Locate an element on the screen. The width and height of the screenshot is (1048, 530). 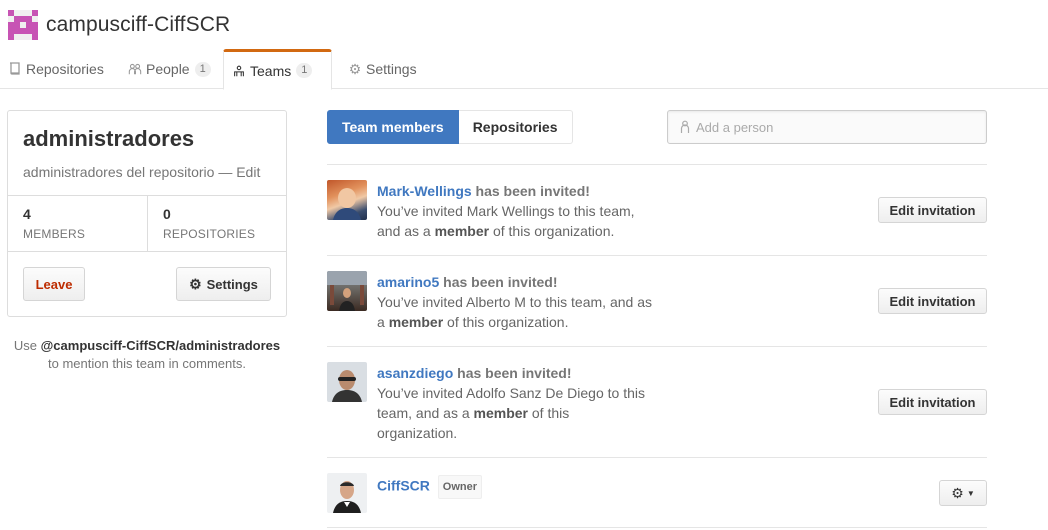
members-stat: 4 MEMBERS is located at coordinates (77, 223).